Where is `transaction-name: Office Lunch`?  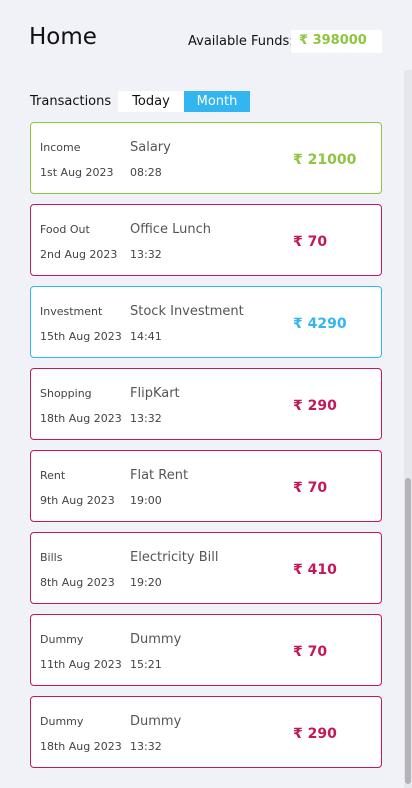 transaction-name: Office Lunch is located at coordinates (170, 229).